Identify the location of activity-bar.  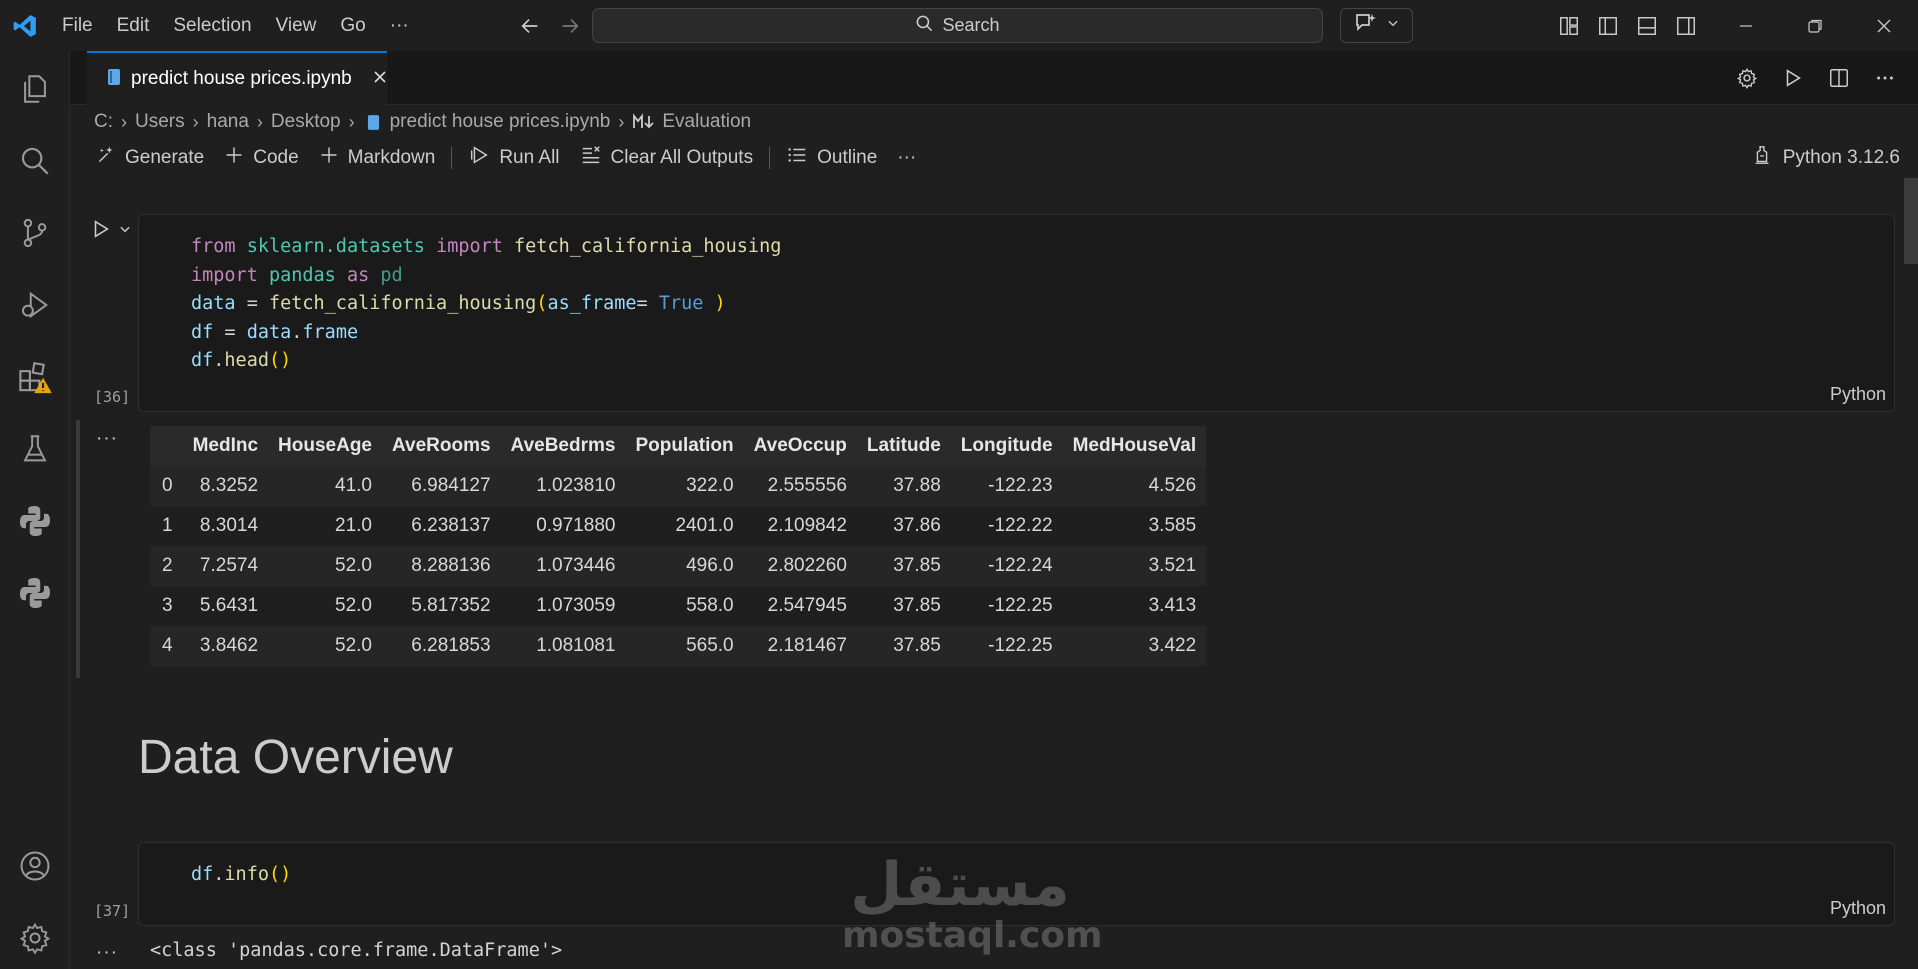
(35, 510).